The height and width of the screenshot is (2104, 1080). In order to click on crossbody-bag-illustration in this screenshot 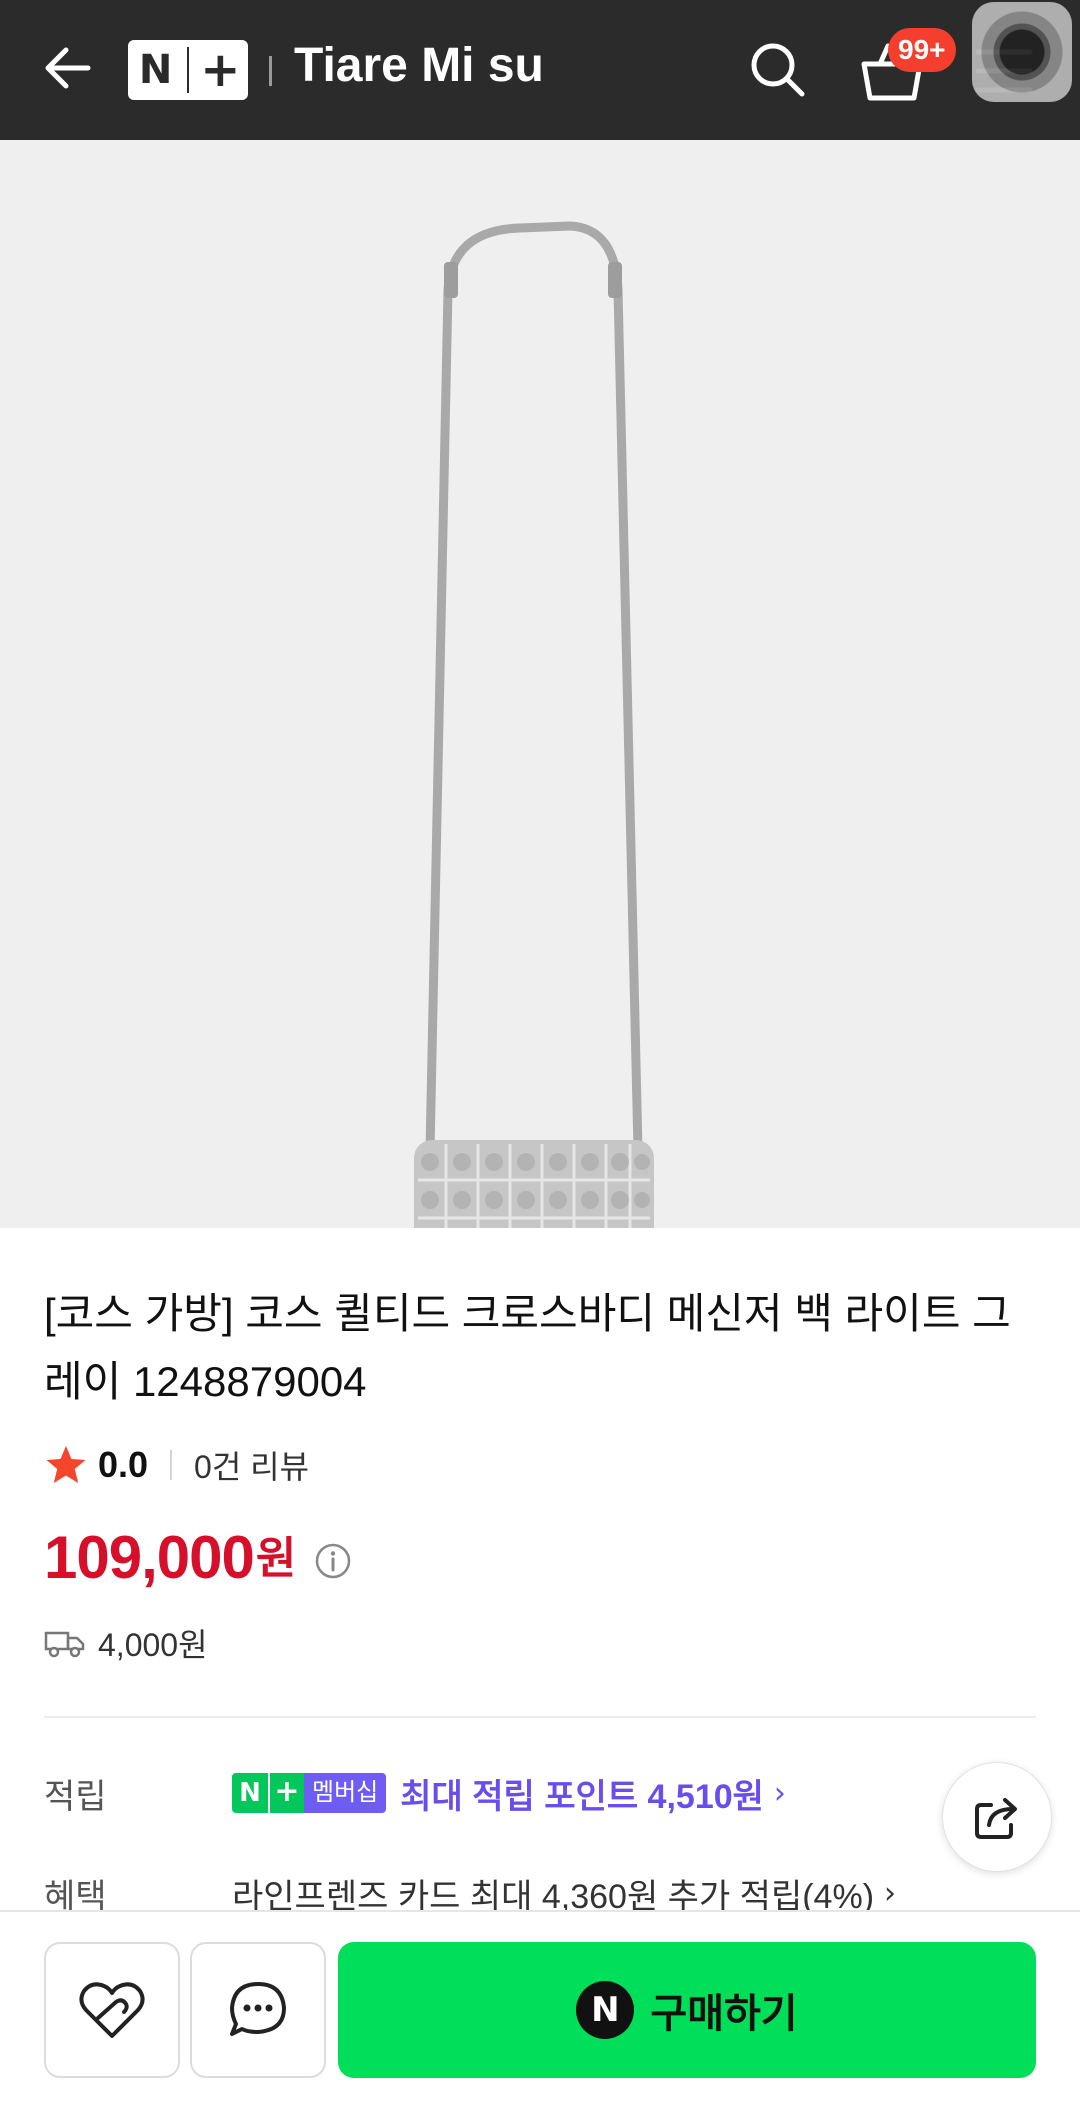, I will do `click(534, 743)`.